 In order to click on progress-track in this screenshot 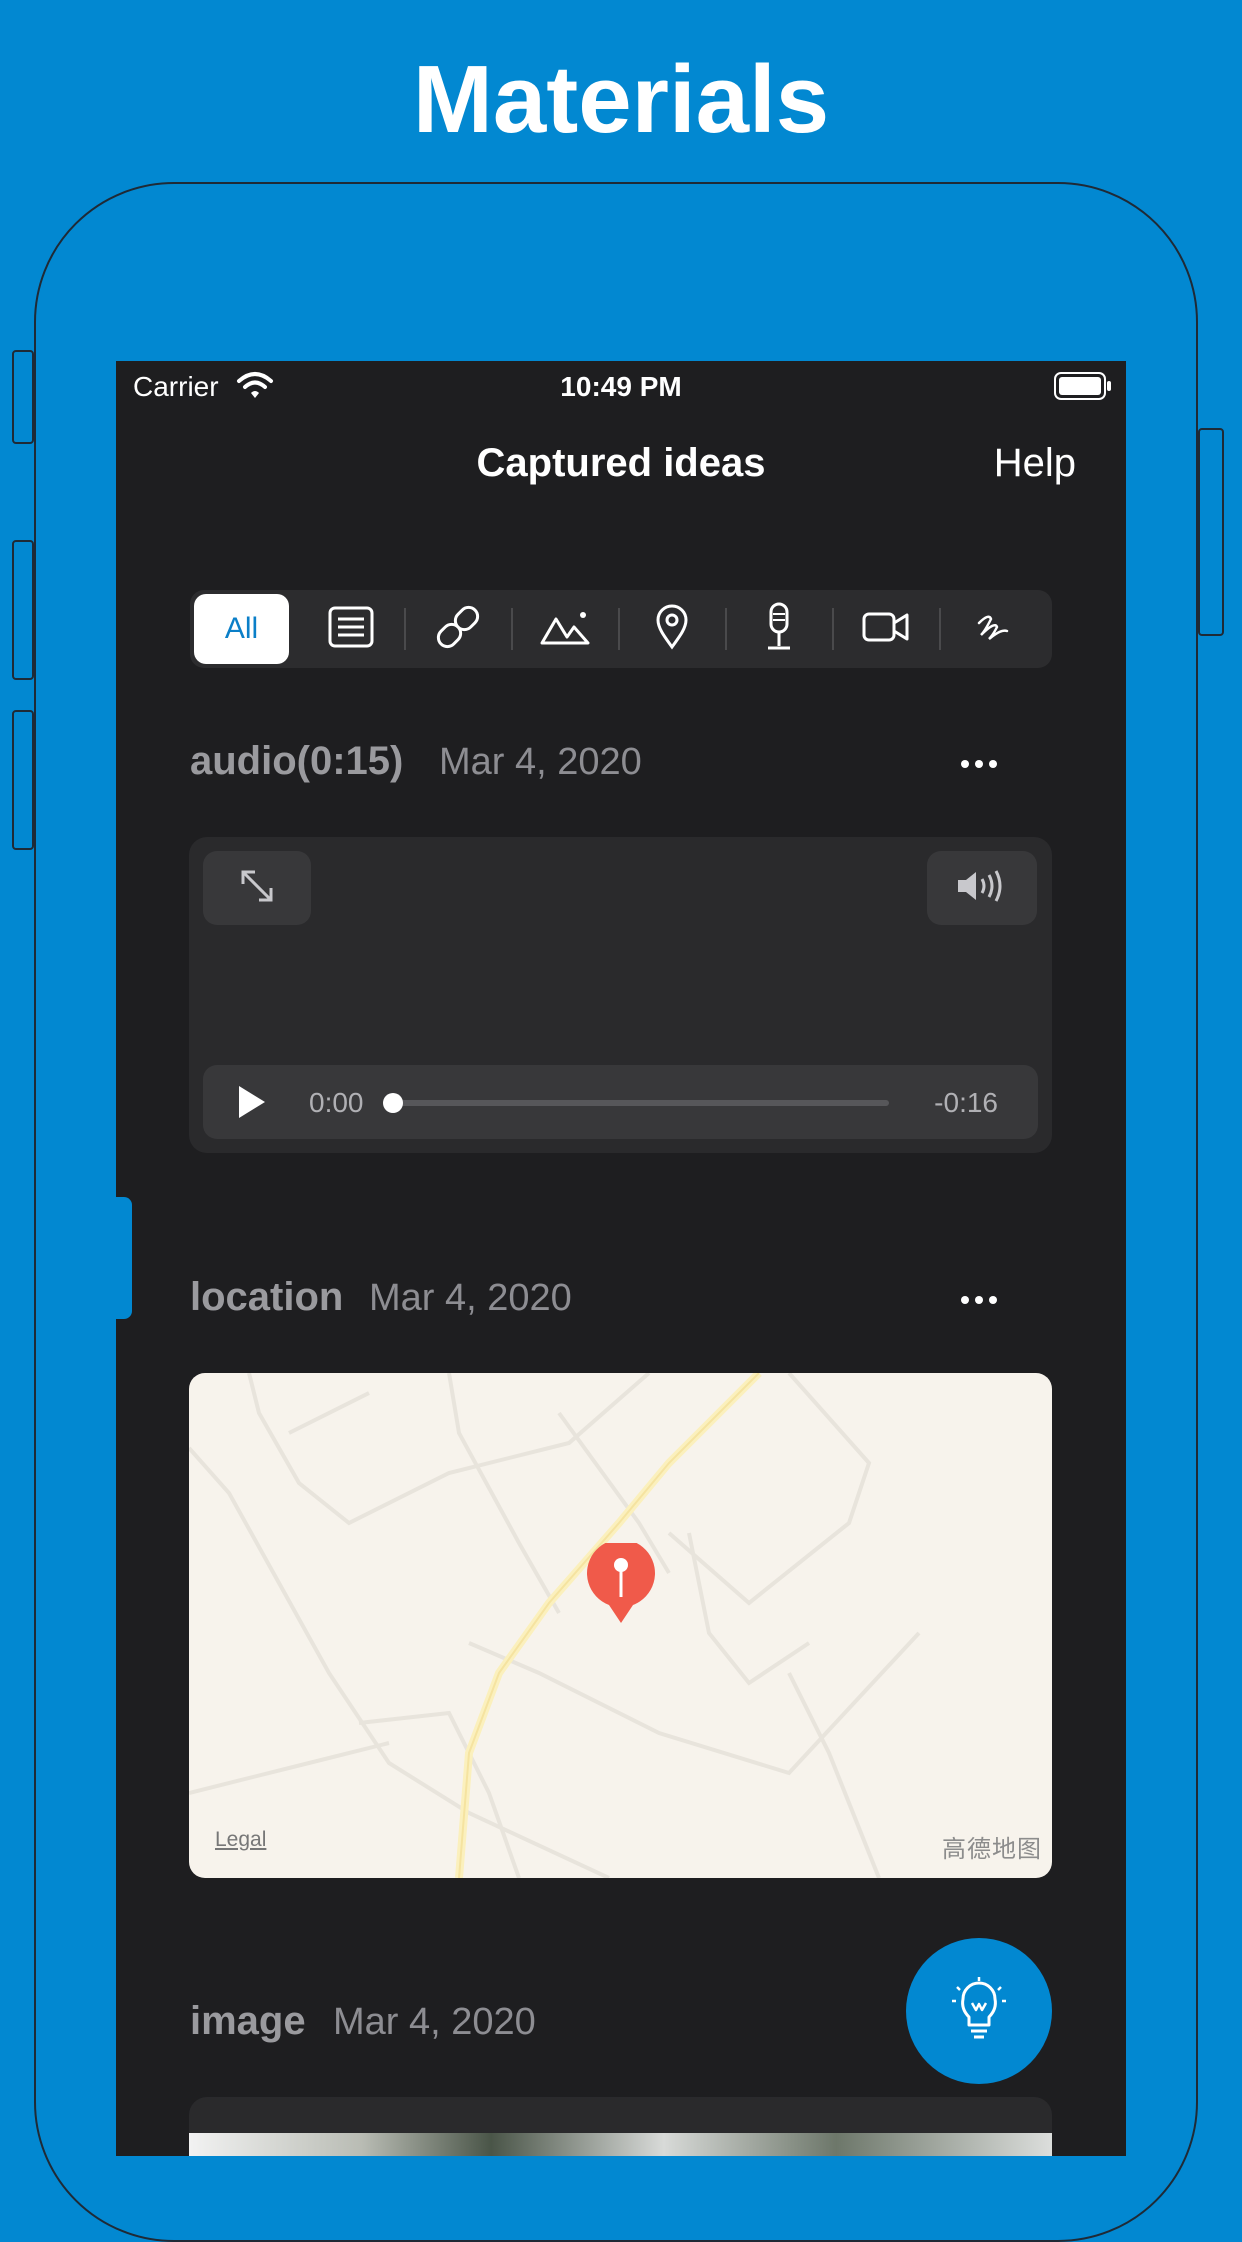, I will do `click(639, 1103)`.